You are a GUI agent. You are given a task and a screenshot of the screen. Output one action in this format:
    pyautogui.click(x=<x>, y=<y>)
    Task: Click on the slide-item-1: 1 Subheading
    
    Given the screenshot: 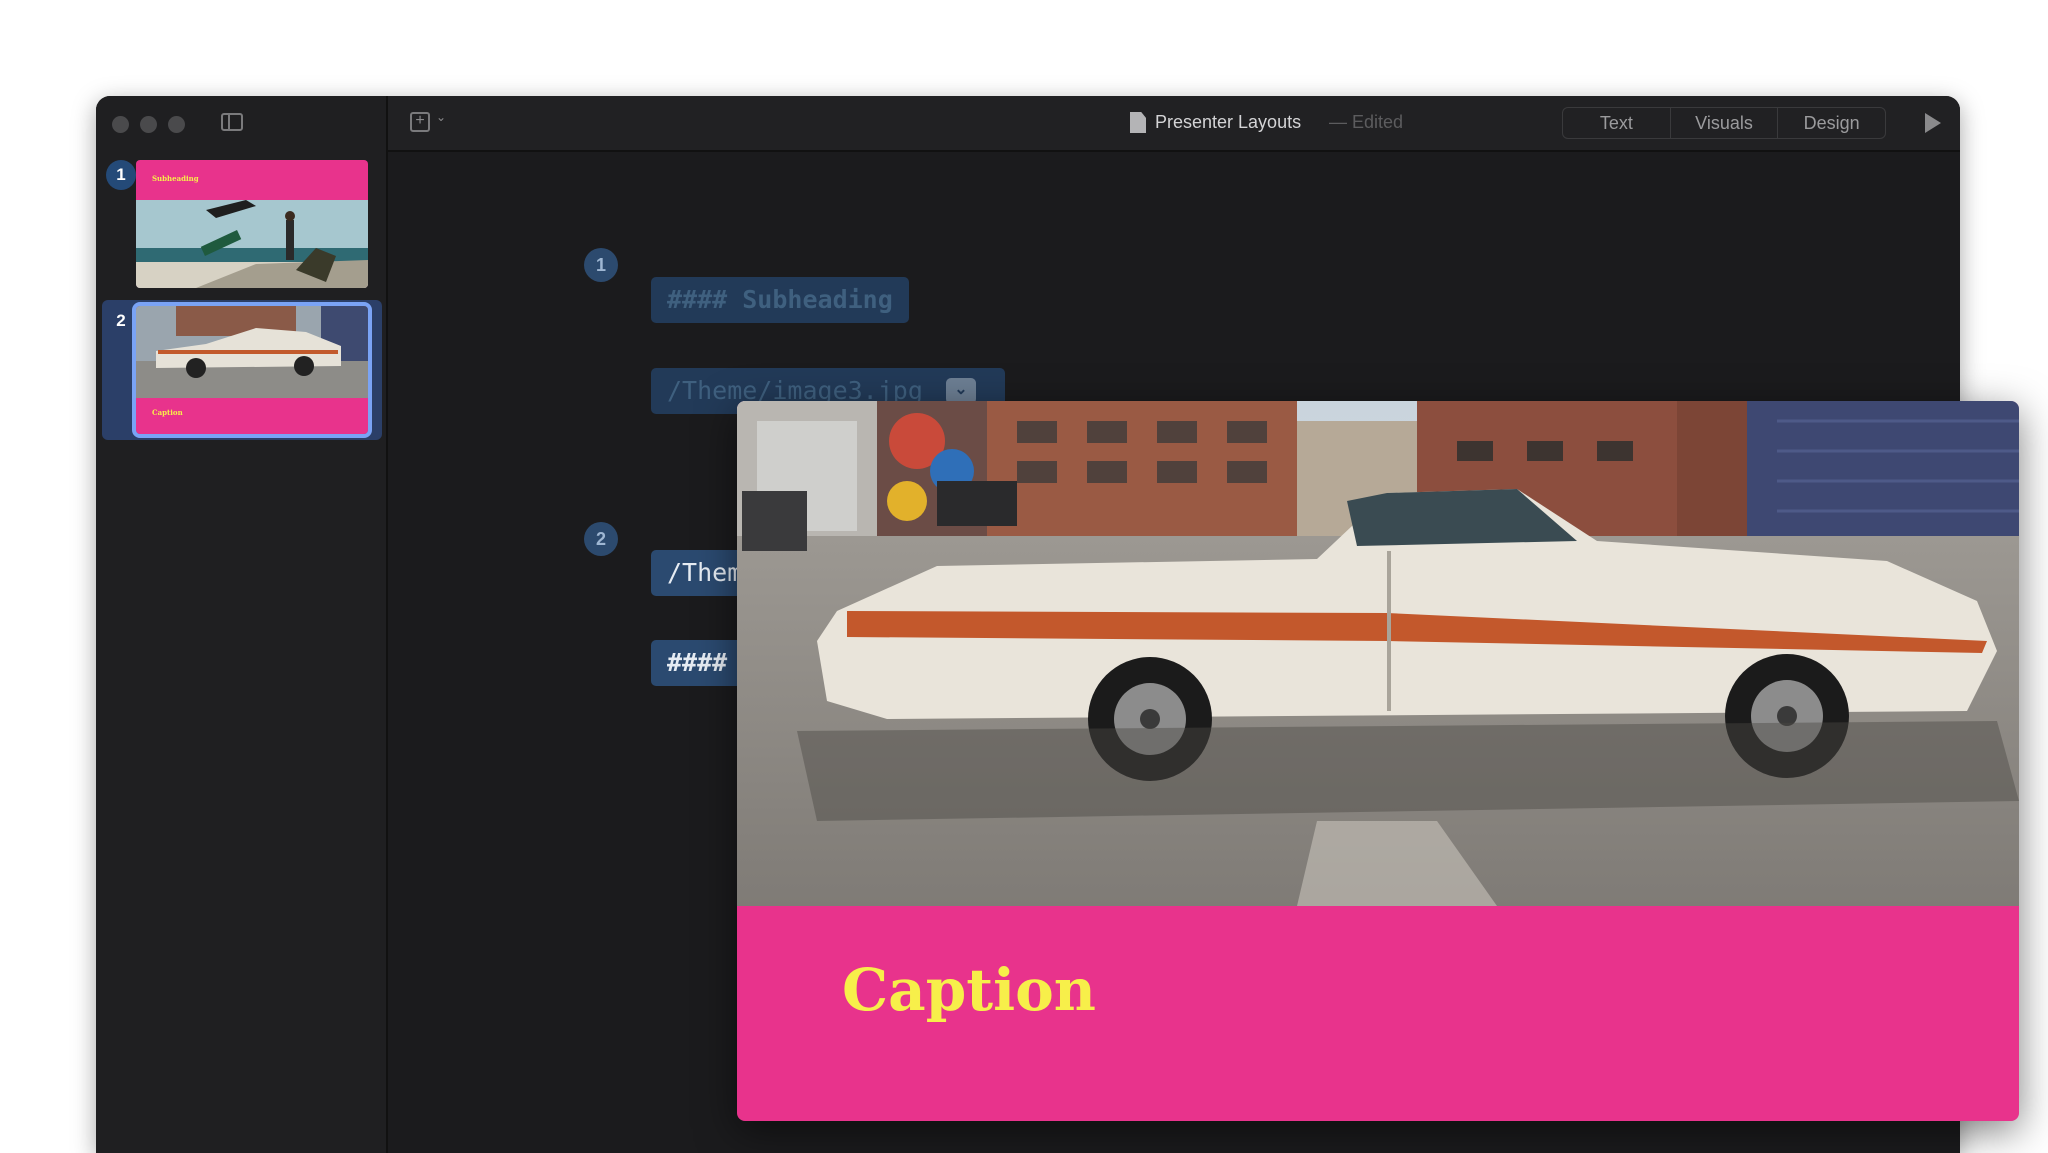 What is the action you would take?
    pyautogui.click(x=242, y=222)
    